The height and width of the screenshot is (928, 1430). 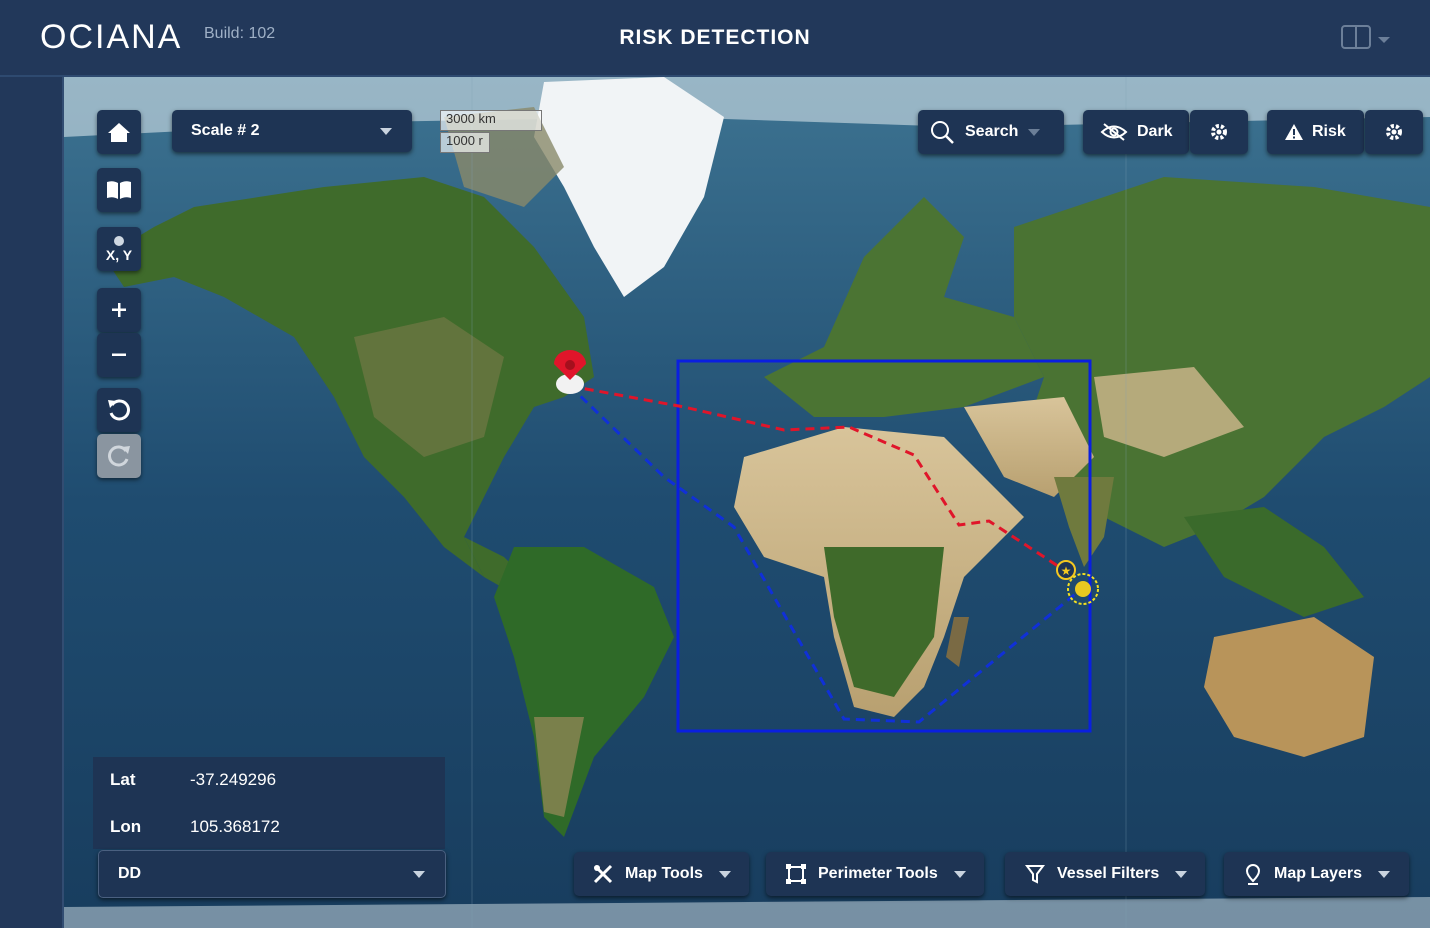 What do you see at coordinates (292, 131) in the screenshot?
I see `scale-dropdown: Scale # 2` at bounding box center [292, 131].